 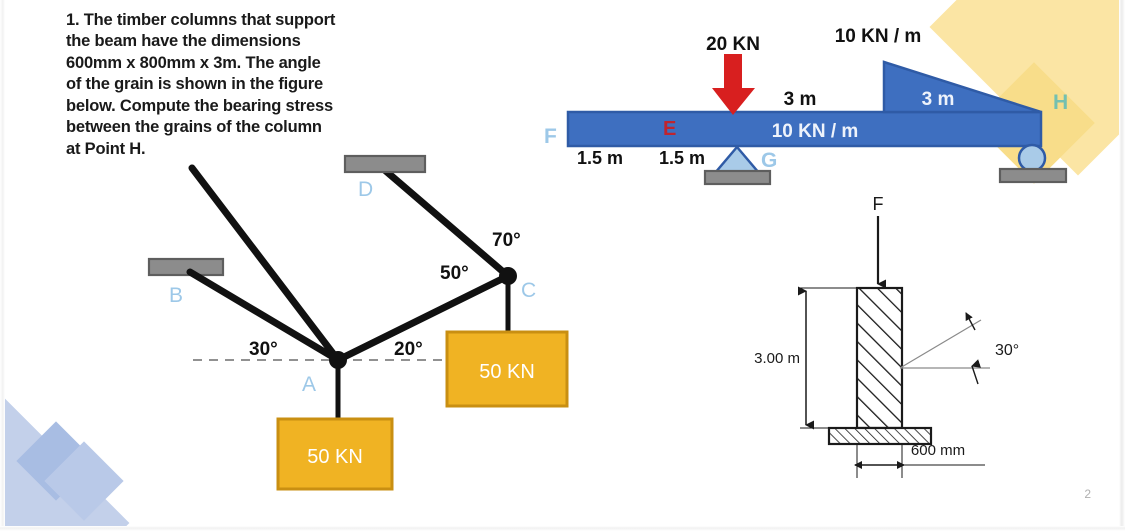 I want to click on width-dimension-label: 600 mm, so click(x=938, y=450).